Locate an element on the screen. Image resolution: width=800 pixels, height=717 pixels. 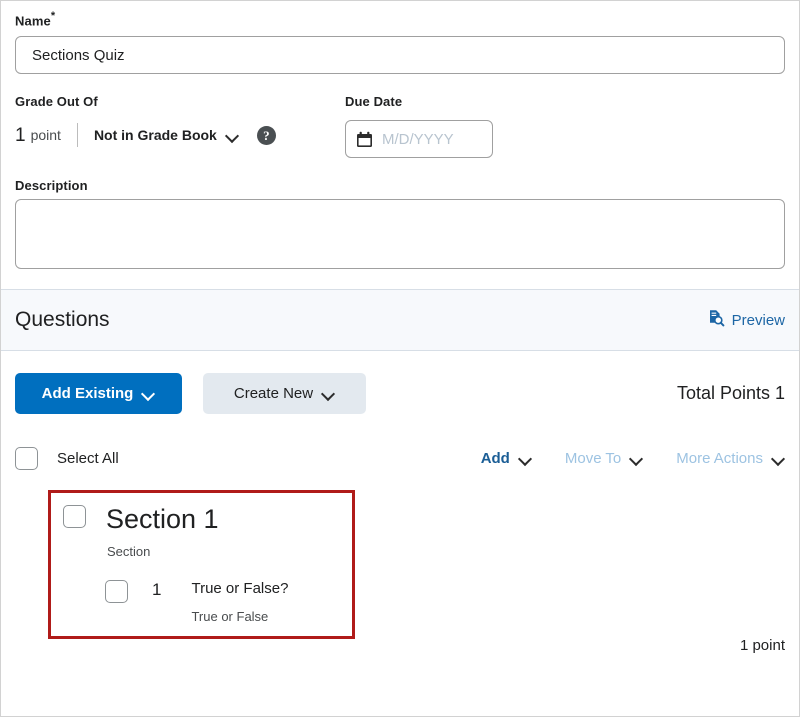
due-date-input: M/D/YYYY is located at coordinates (419, 139).